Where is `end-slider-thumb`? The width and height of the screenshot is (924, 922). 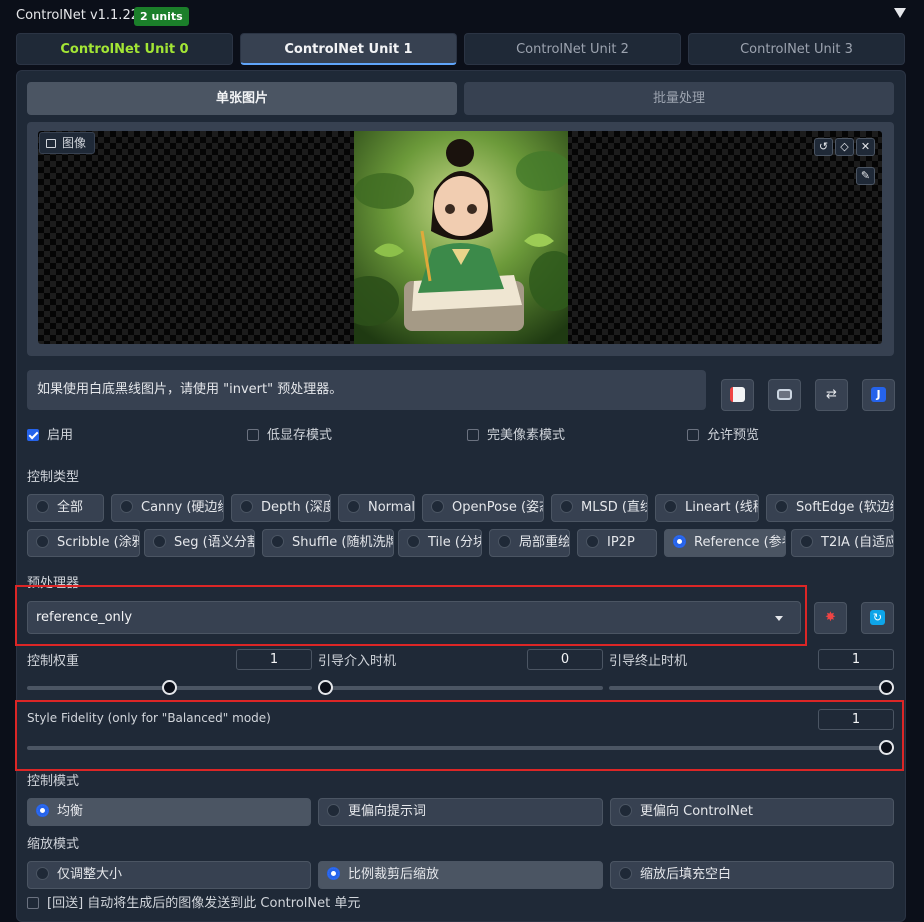
end-slider-thumb is located at coordinates (886, 687).